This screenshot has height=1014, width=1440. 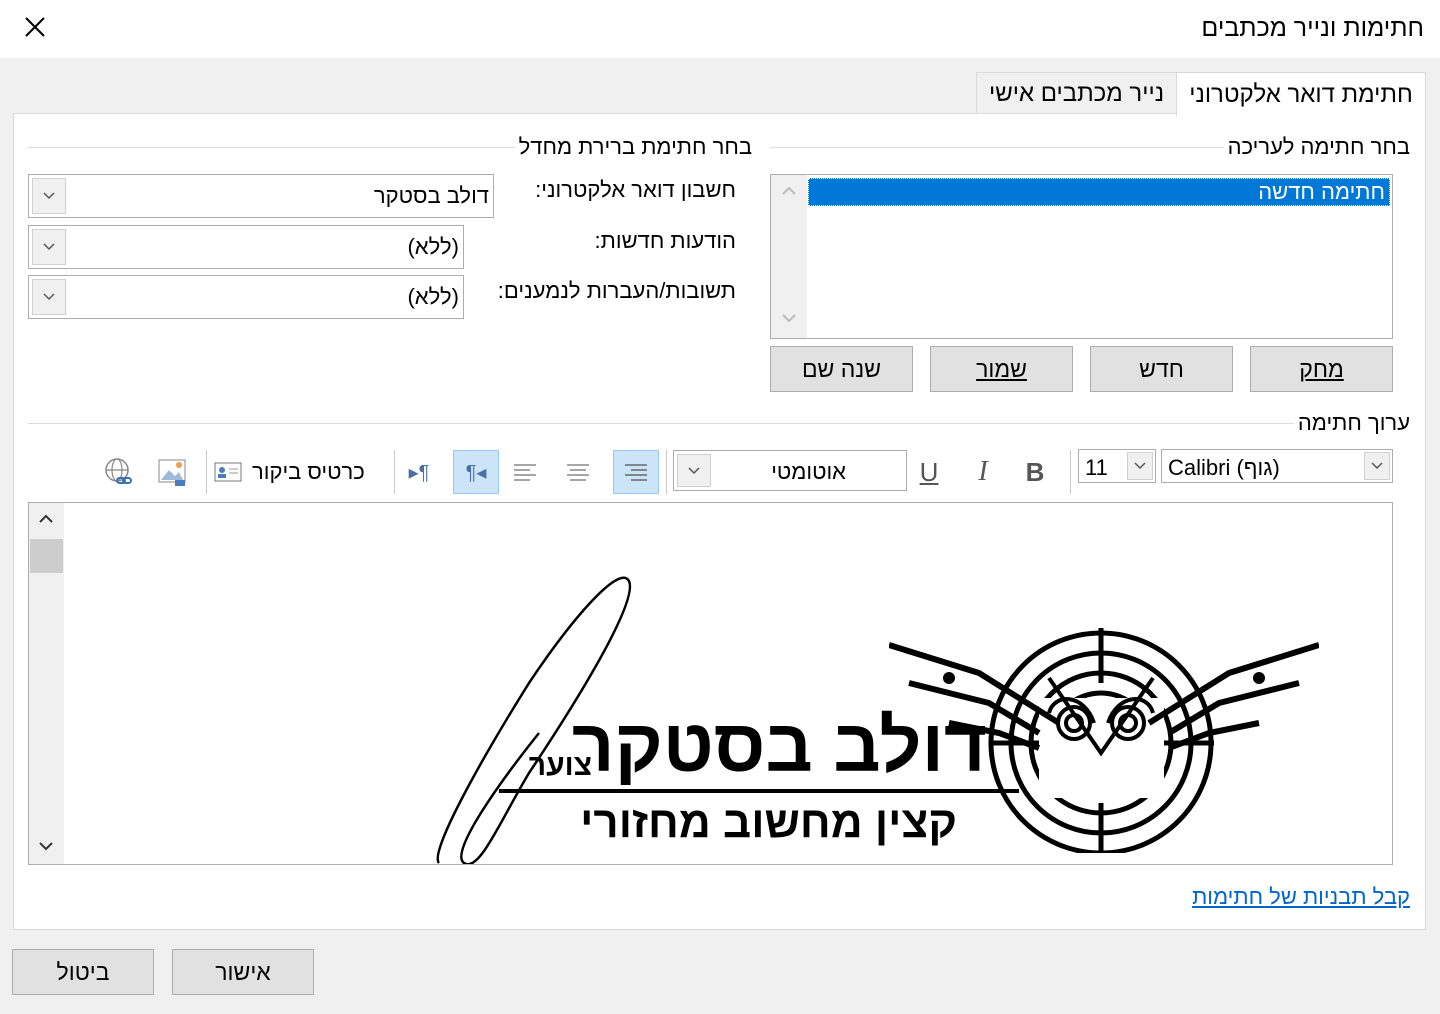 What do you see at coordinates (419, 472) in the screenshot?
I see `ltr-paragraph-icon: ▸¶` at bounding box center [419, 472].